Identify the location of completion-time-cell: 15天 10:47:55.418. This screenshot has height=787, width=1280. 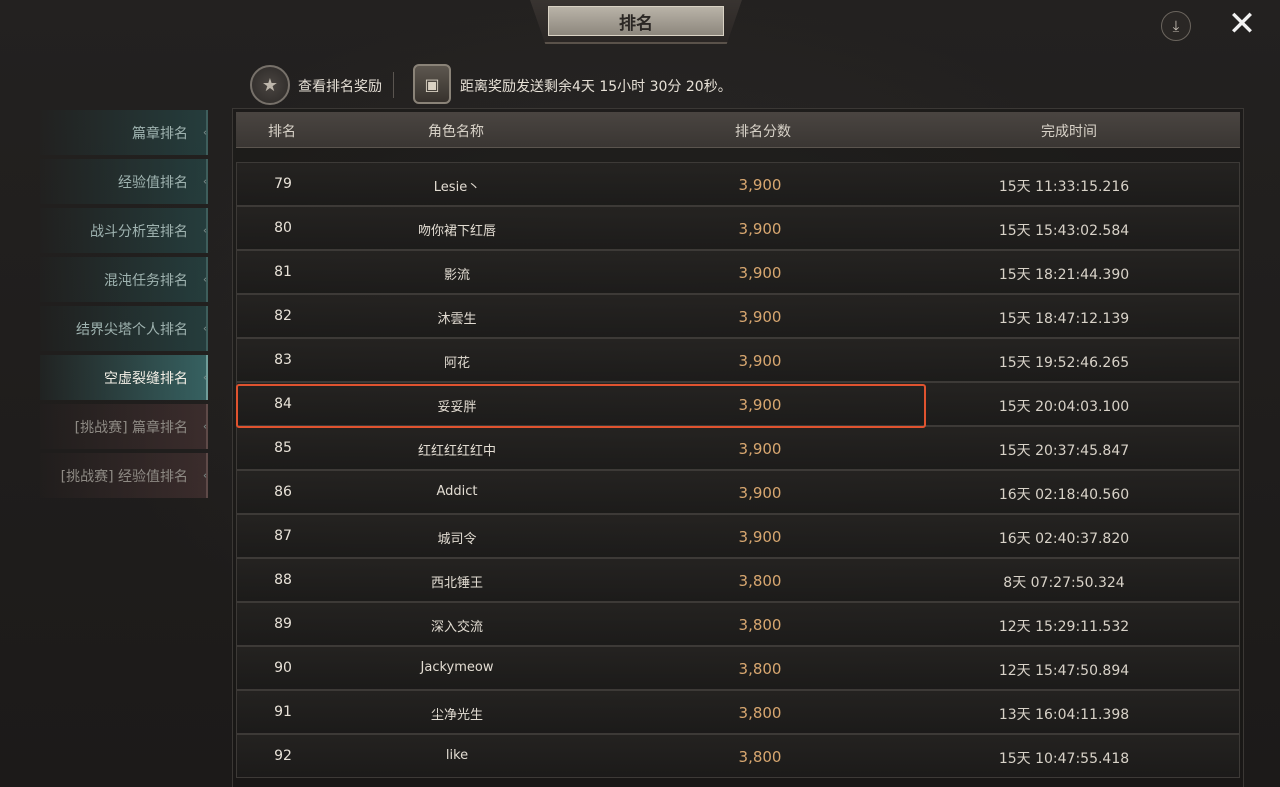
(1064, 759).